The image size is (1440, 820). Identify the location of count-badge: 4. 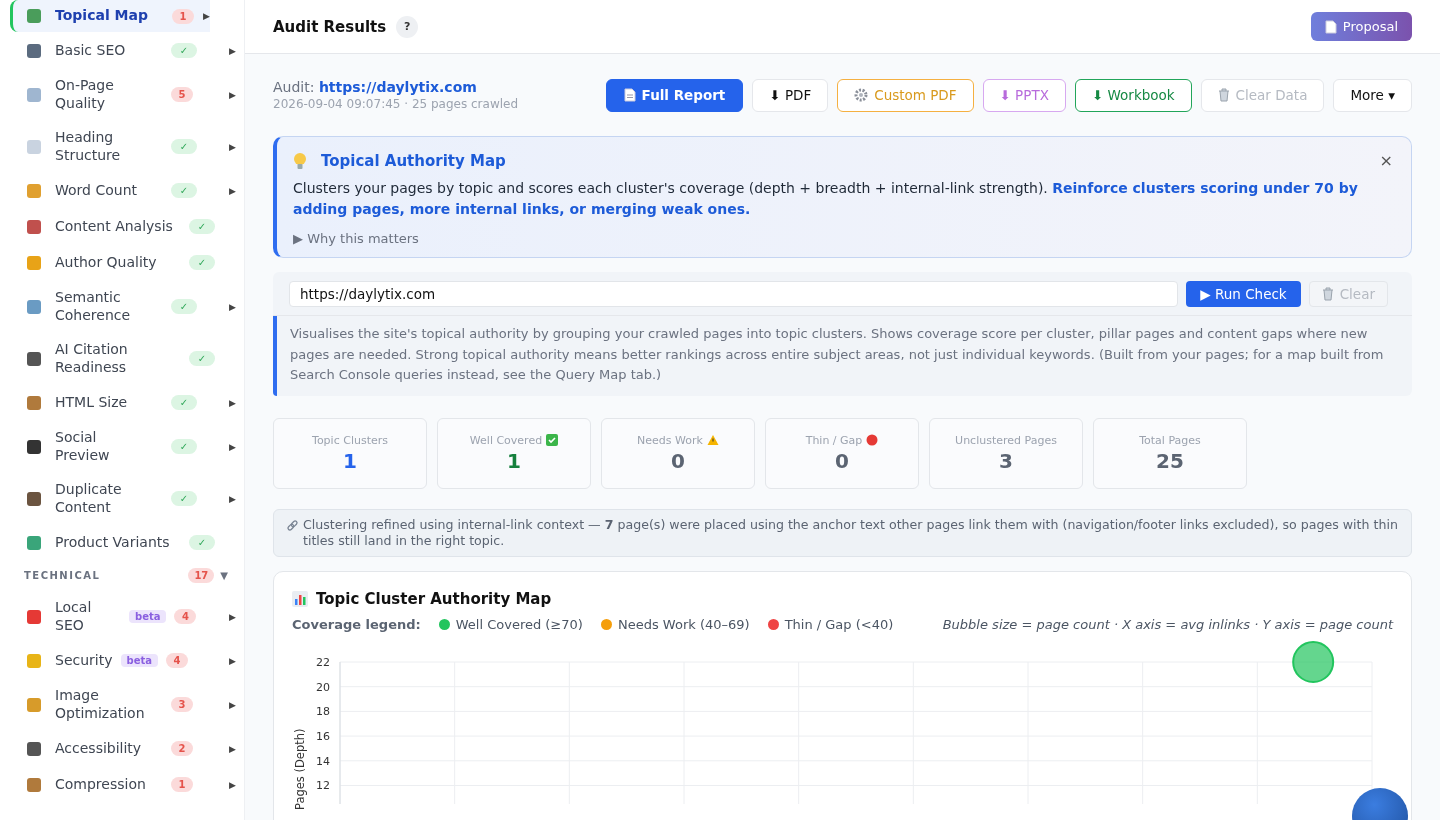
(176, 660).